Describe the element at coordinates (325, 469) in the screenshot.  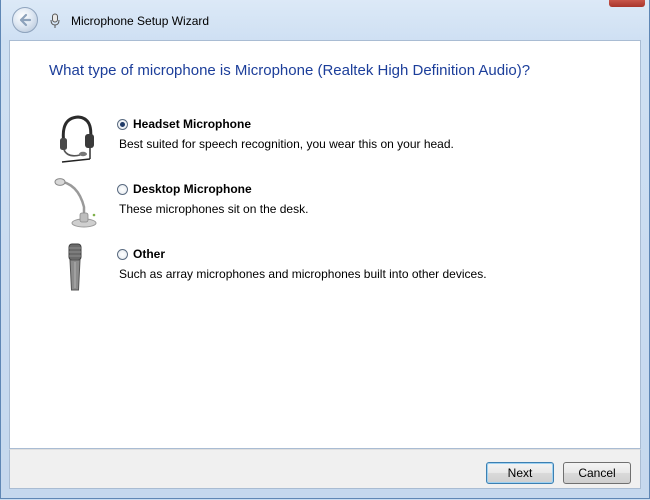
I see `button-bar: Next Cancel` at that location.